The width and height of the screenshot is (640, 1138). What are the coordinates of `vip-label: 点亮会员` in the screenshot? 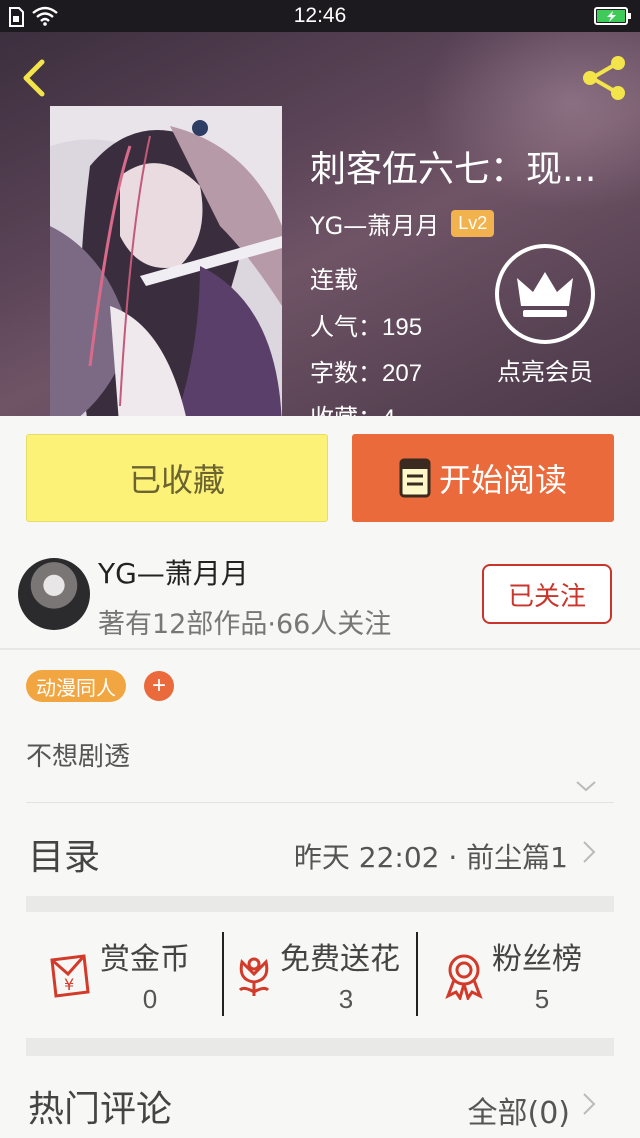 It's located at (545, 372).